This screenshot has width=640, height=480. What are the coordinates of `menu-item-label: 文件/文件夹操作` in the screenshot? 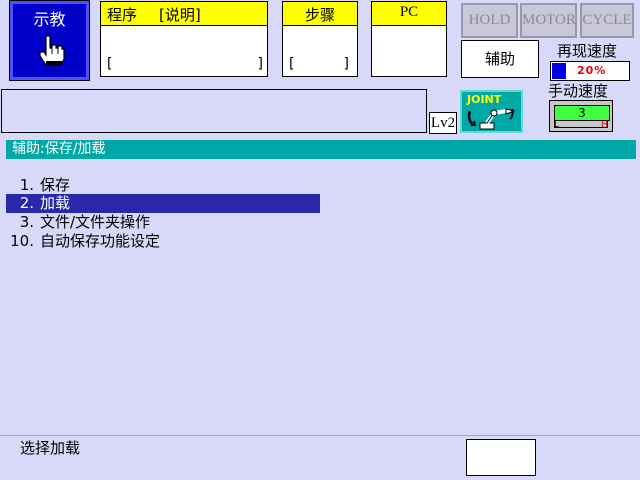 It's located at (95, 222).